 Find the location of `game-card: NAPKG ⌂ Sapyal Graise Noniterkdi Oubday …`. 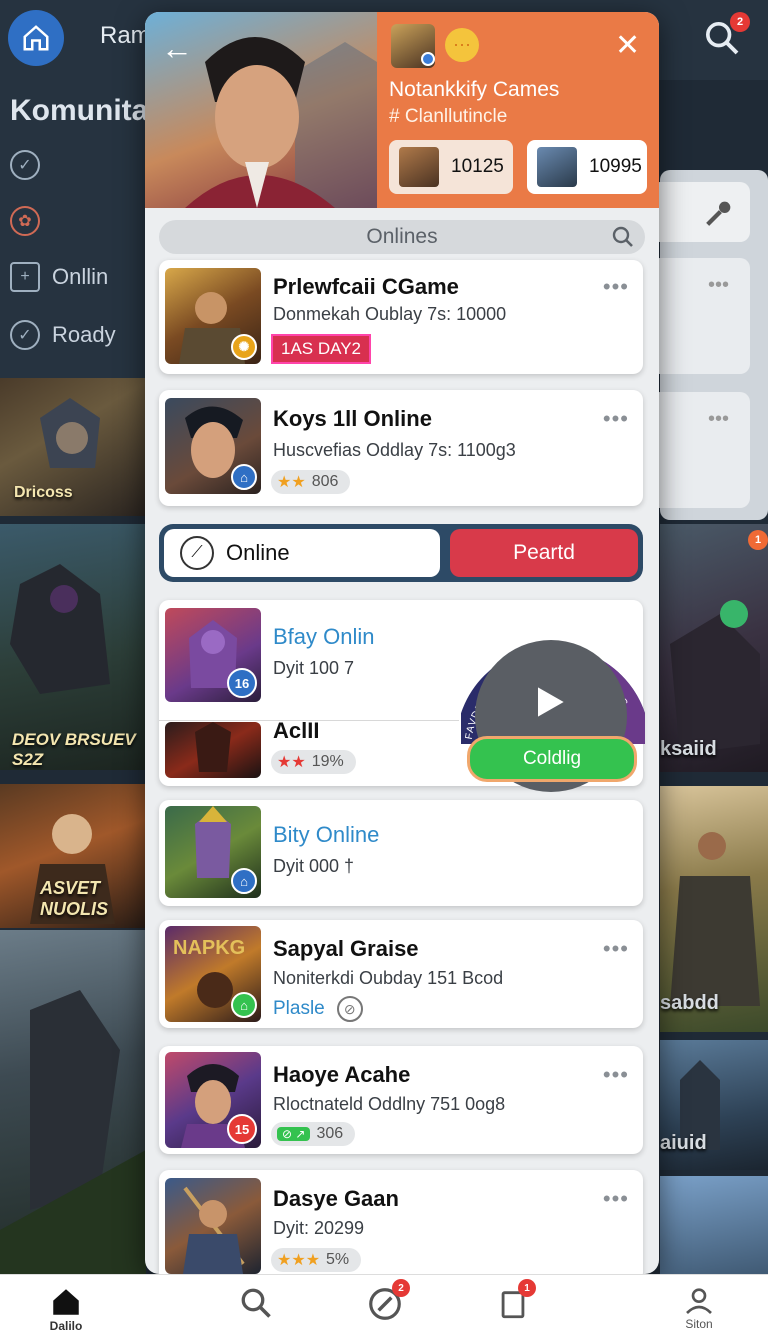

game-card: NAPKG ⌂ Sapyal Graise Noniterkdi Oubday … is located at coordinates (401, 974).